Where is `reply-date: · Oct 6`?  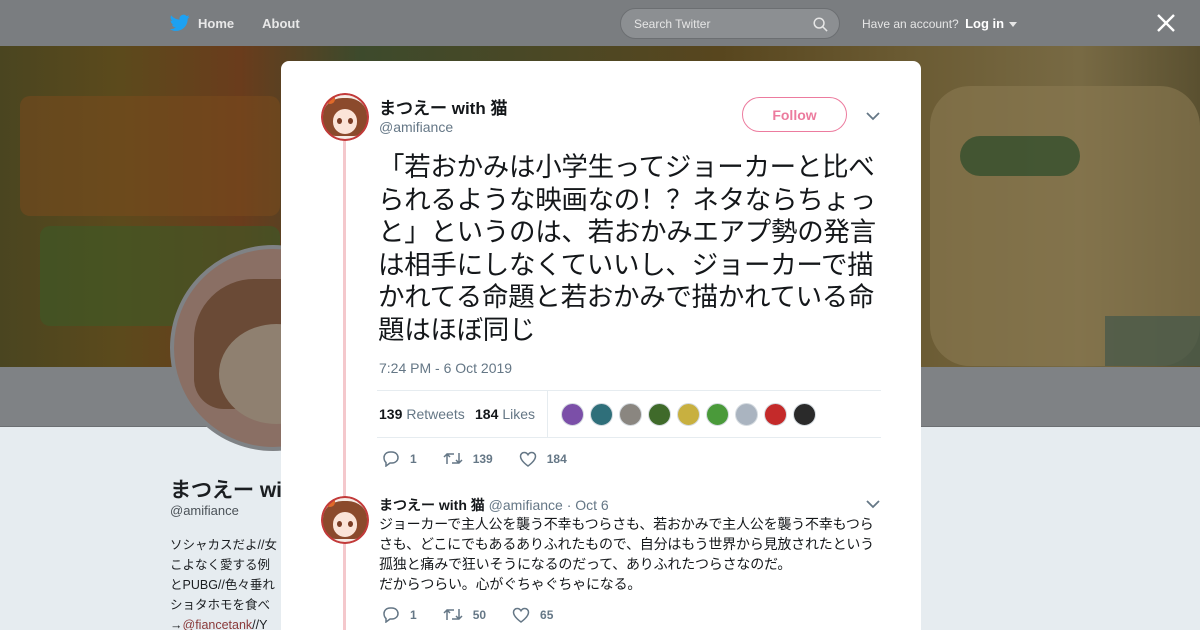 reply-date: · Oct 6 is located at coordinates (588, 505).